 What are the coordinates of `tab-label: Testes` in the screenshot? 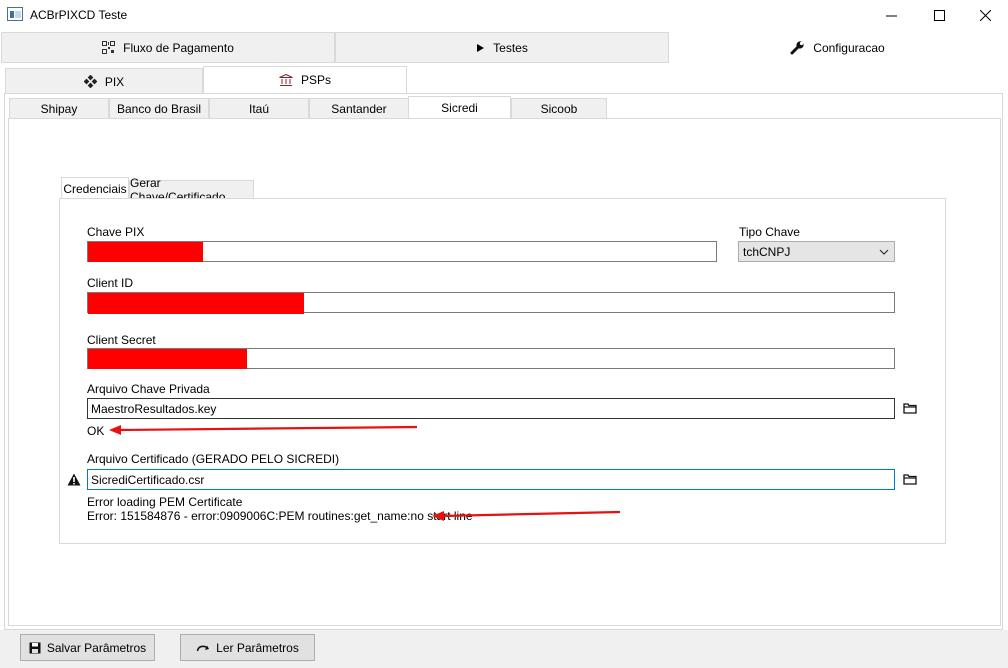 It's located at (510, 47).